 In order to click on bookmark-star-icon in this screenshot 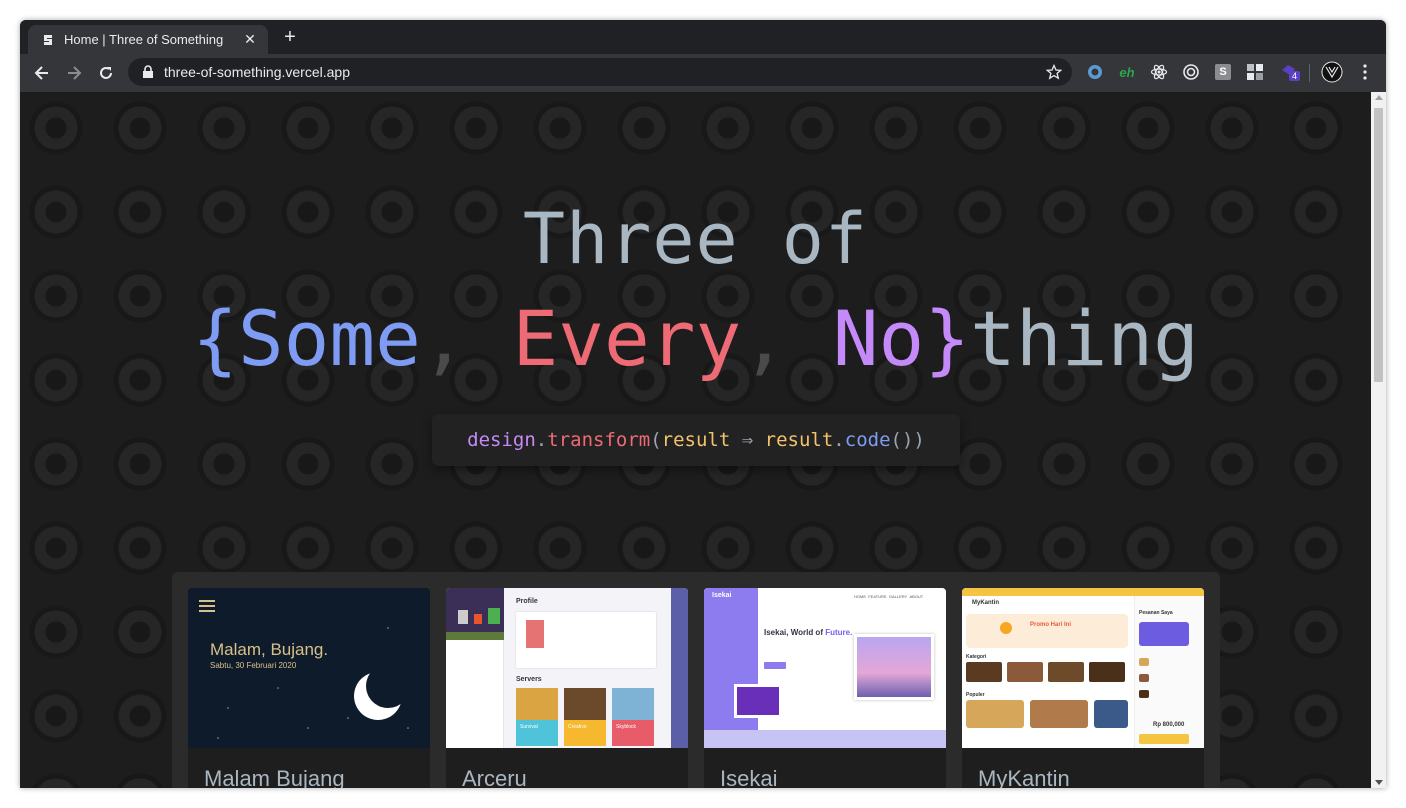, I will do `click(1054, 72)`.